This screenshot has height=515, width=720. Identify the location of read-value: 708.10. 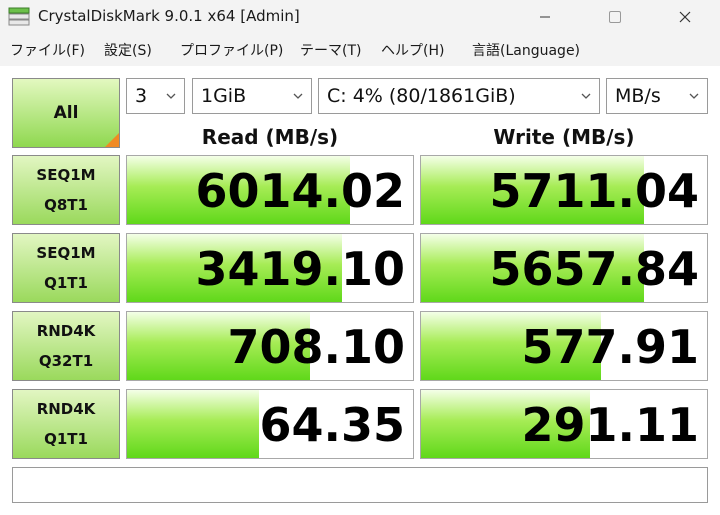
(316, 347).